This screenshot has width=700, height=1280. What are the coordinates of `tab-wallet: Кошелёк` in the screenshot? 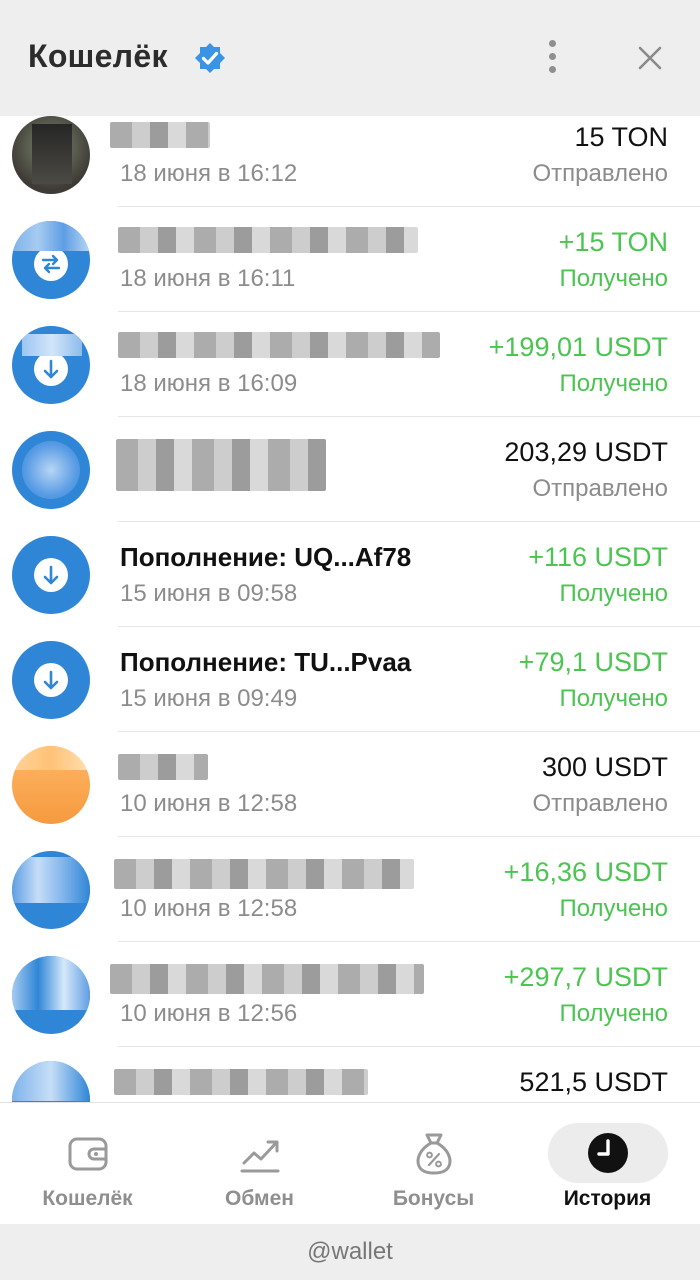 It's located at (87, 1164).